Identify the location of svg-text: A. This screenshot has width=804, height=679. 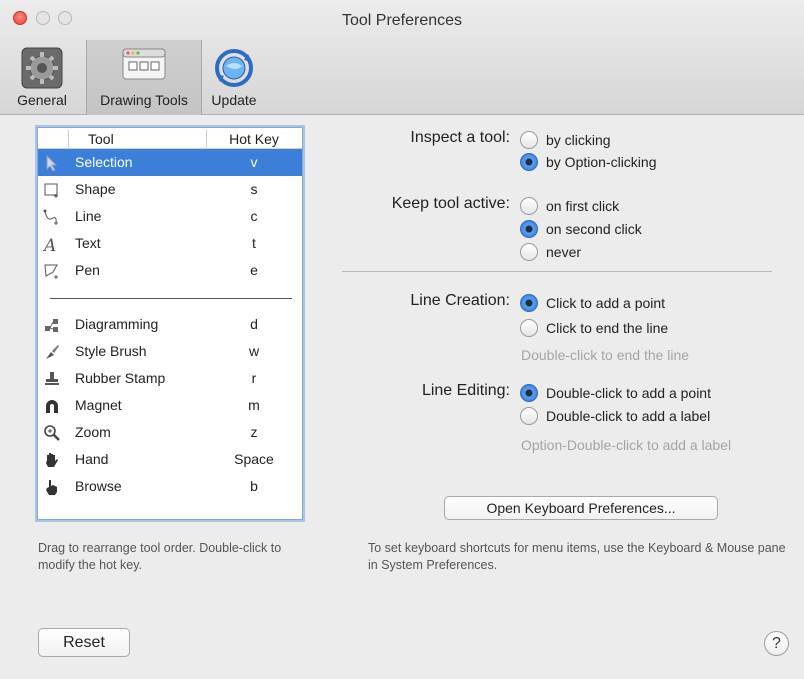
(49, 244).